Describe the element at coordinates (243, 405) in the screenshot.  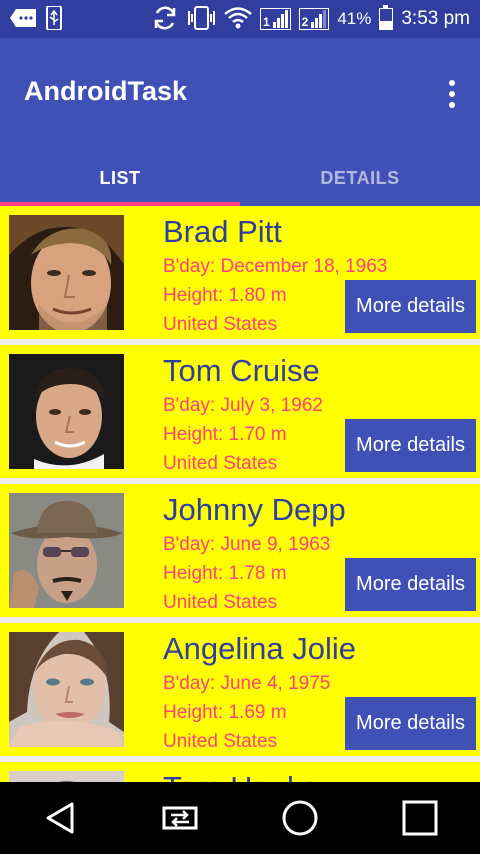
I see `person-birthday: B'day: July 3, 1962` at that location.